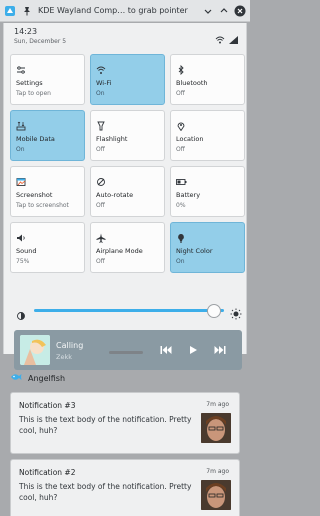 The image size is (320, 516). What do you see at coordinates (101, 235) in the screenshot?
I see `airplane-icon` at bounding box center [101, 235].